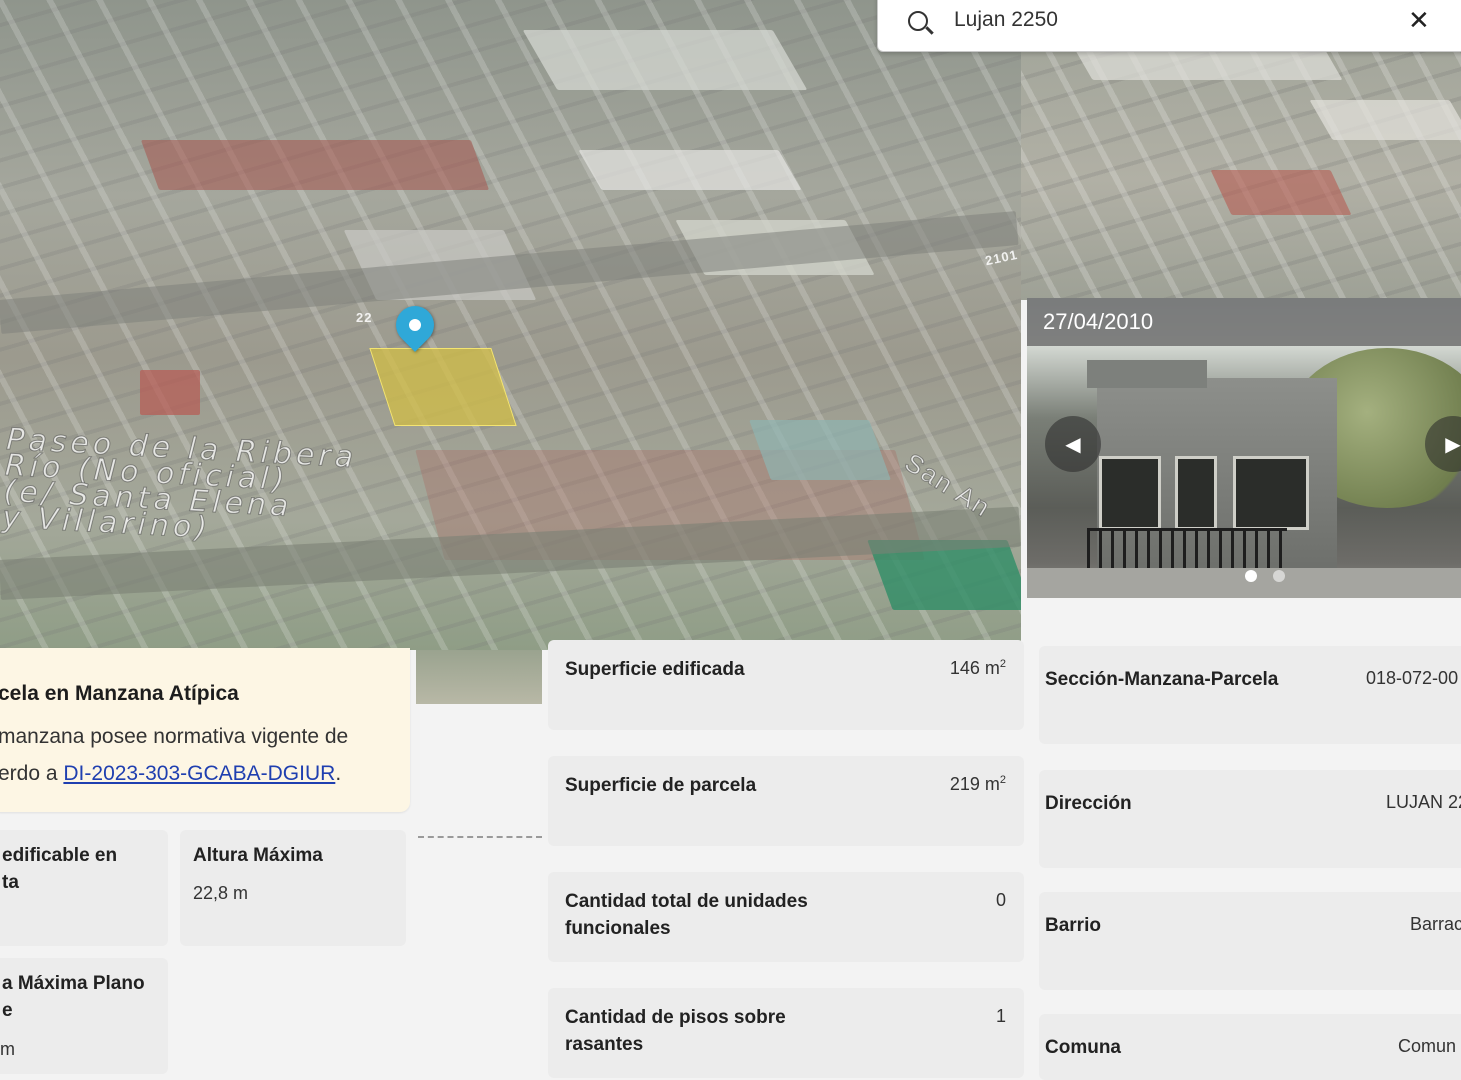 The width and height of the screenshot is (1461, 1080). I want to click on card-value: 219 m2, so click(978, 784).